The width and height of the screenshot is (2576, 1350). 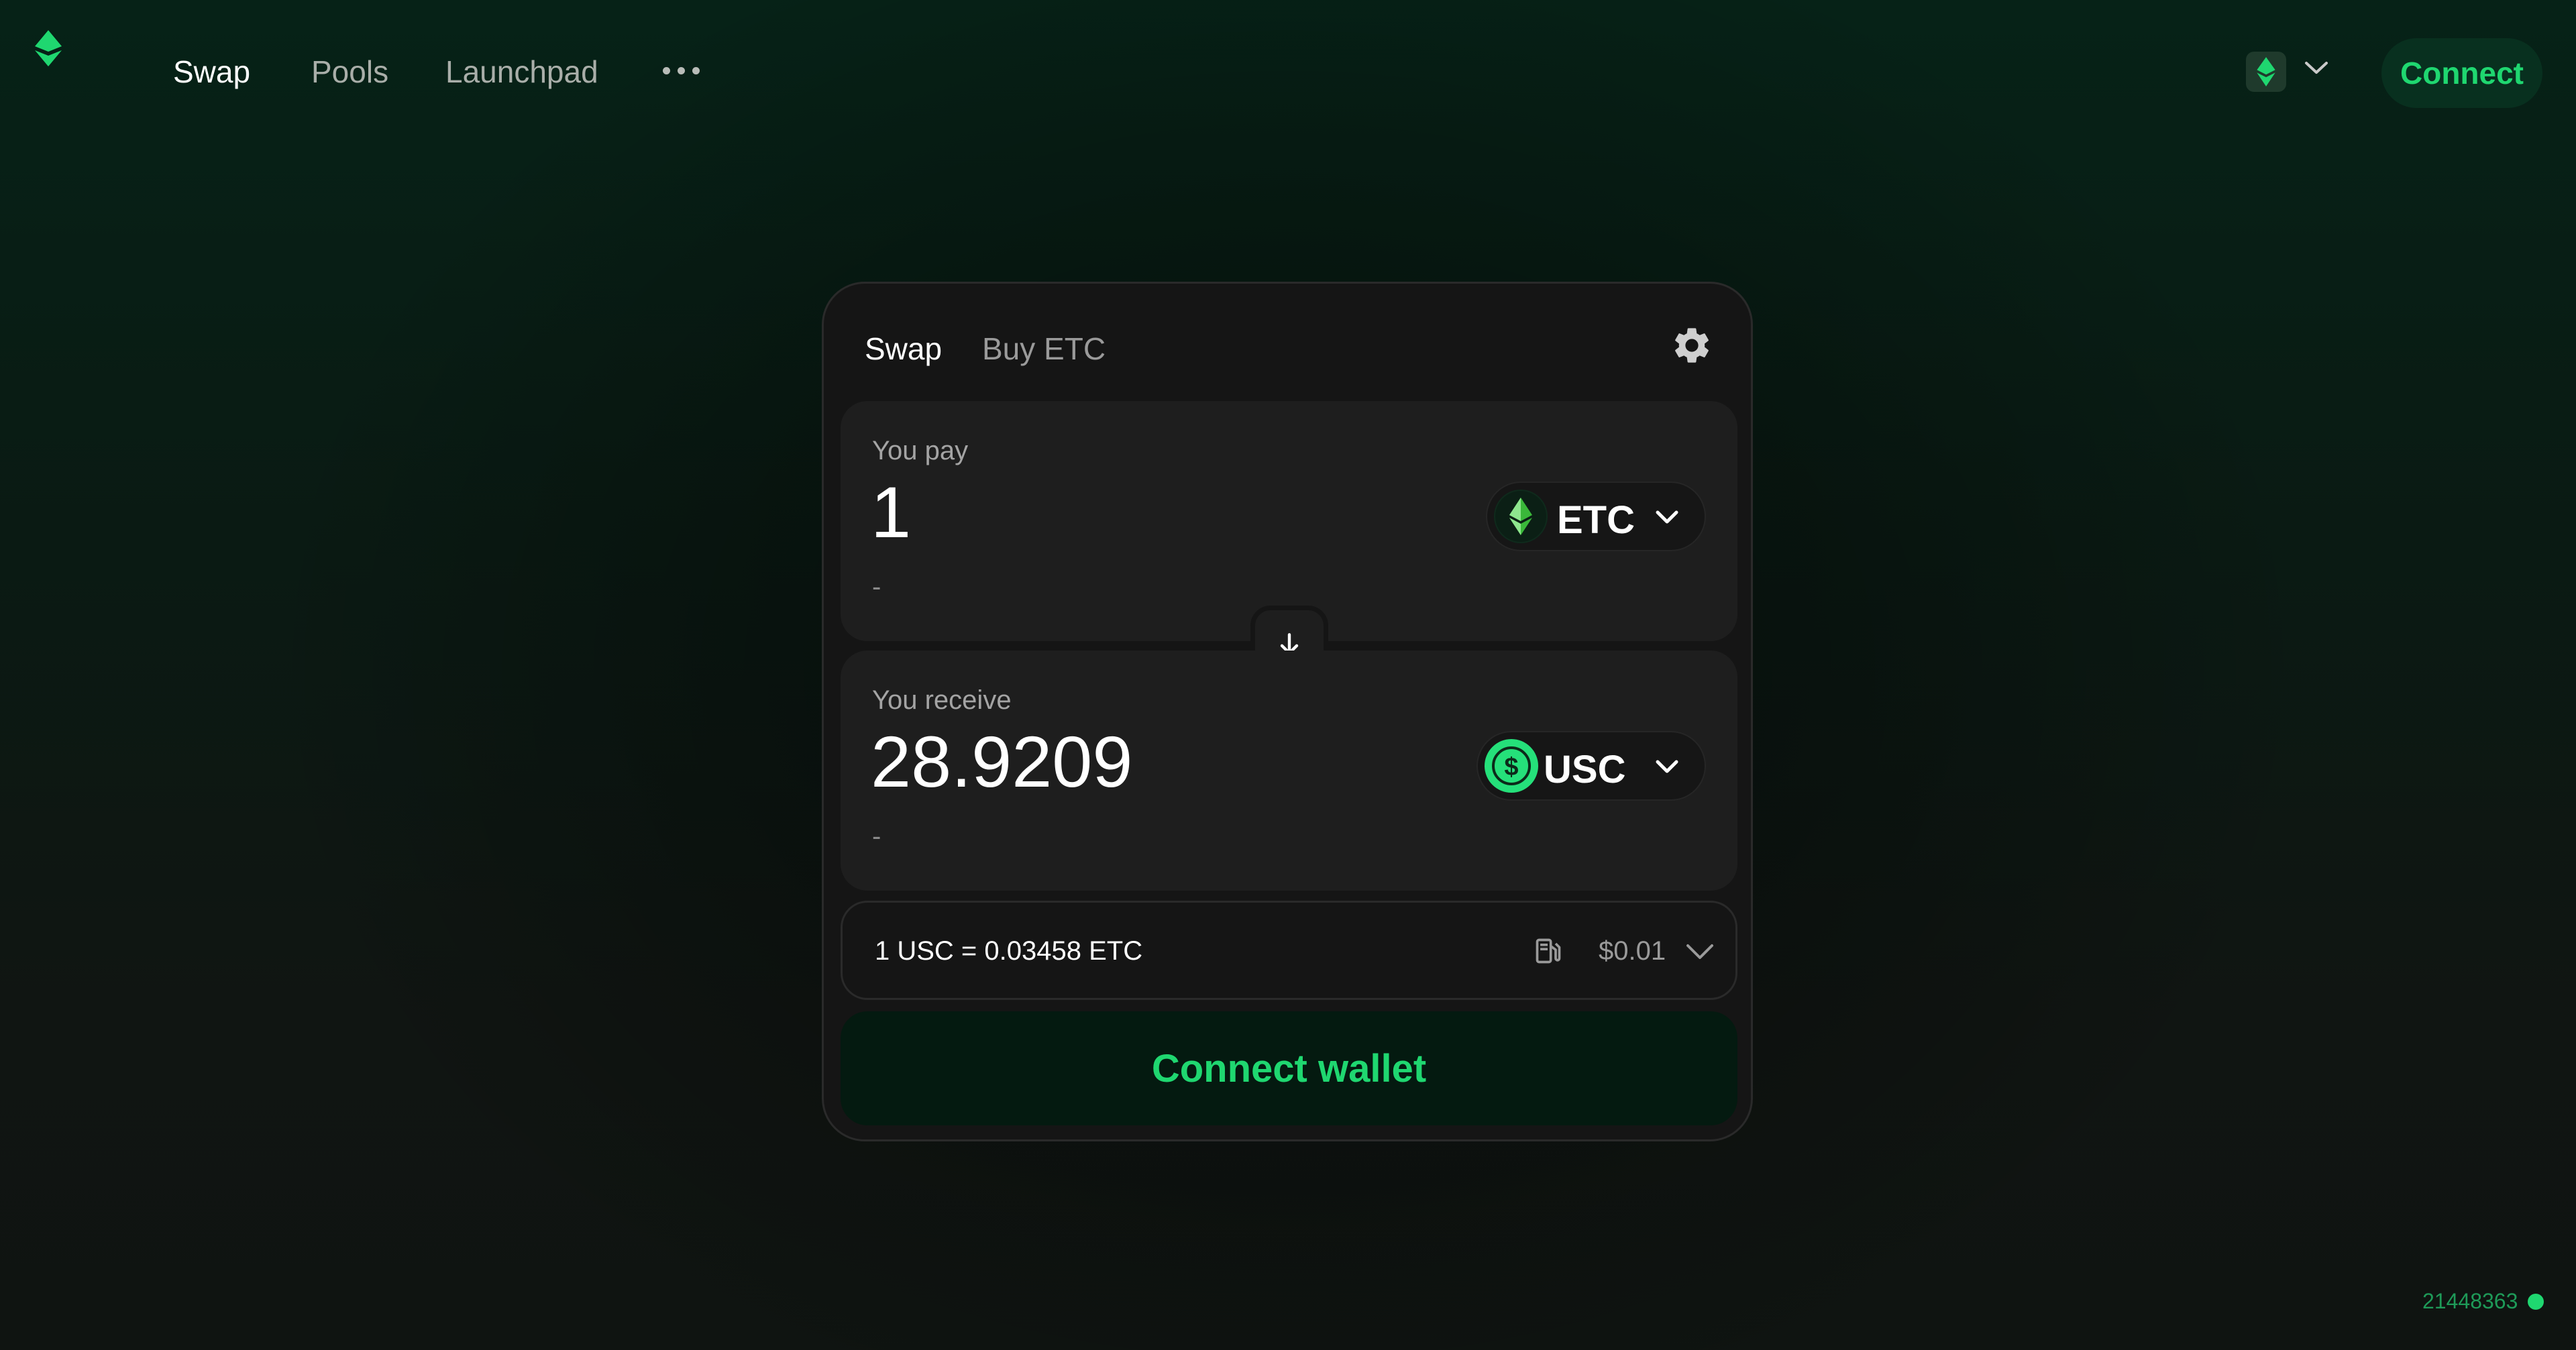 I want to click on receive-panel: You receive - $ USC, so click(x=1289, y=771).